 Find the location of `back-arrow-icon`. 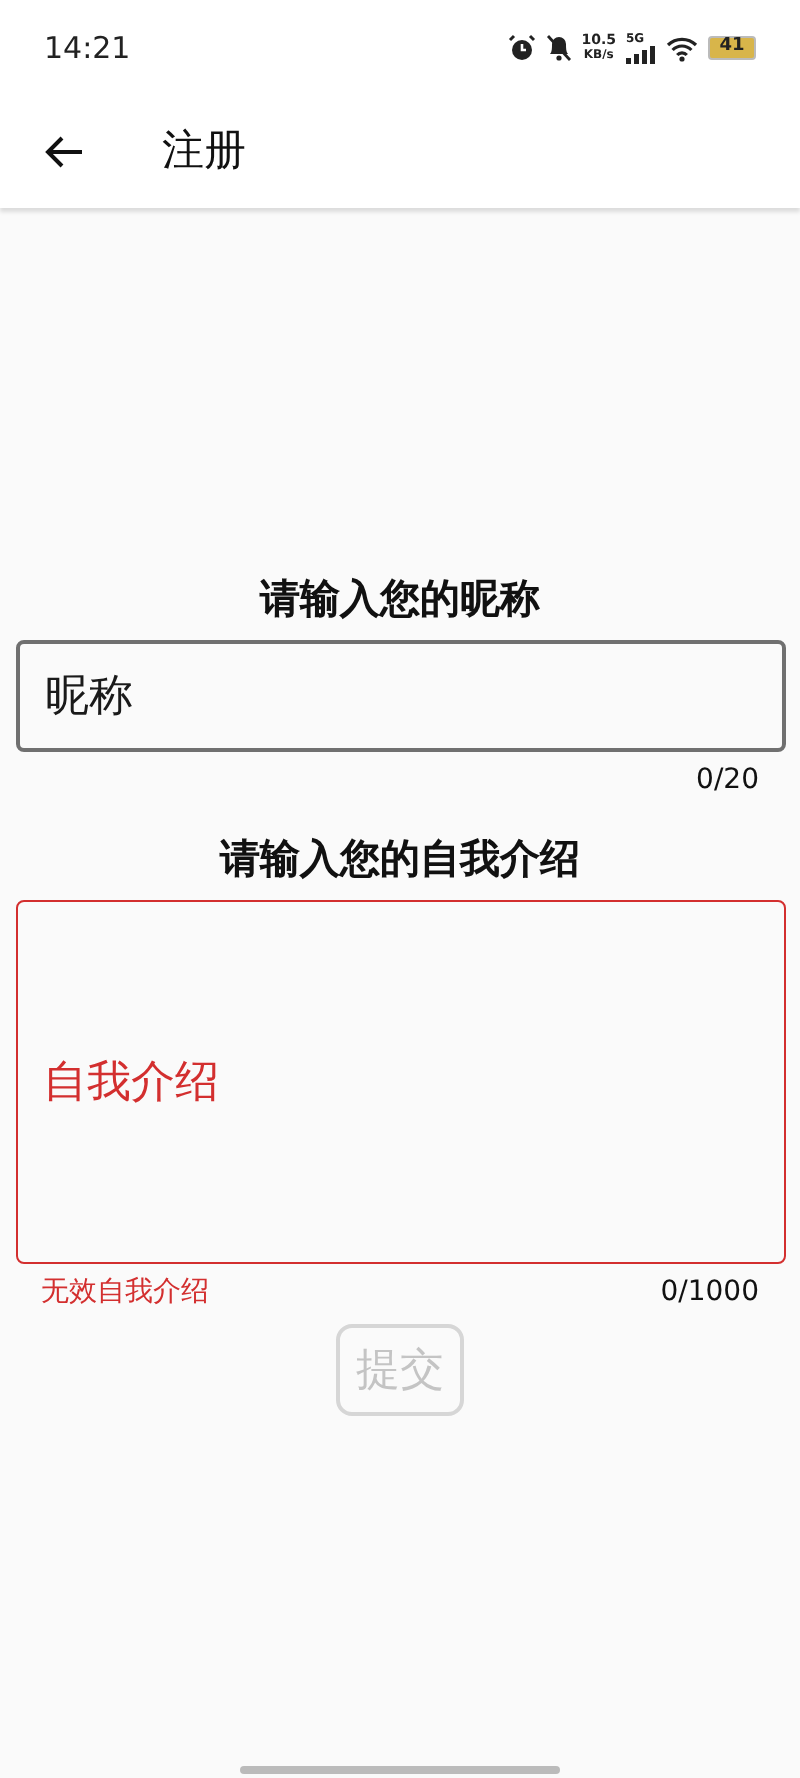

back-arrow-icon is located at coordinates (64, 152).